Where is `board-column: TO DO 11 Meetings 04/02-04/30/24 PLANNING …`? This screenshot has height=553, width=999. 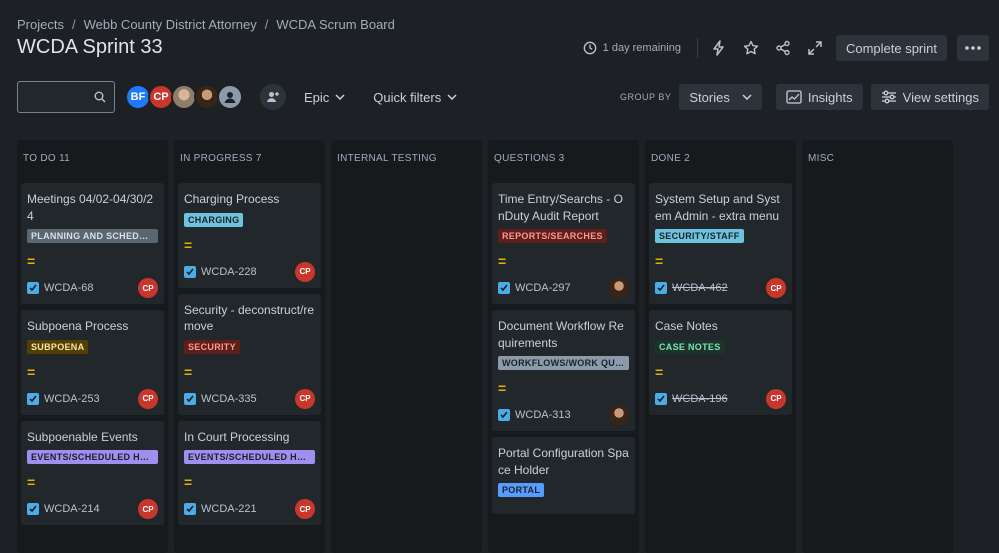 board-column: TO DO 11 Meetings 04/02-04/30/24 PLANNING … is located at coordinates (92, 346).